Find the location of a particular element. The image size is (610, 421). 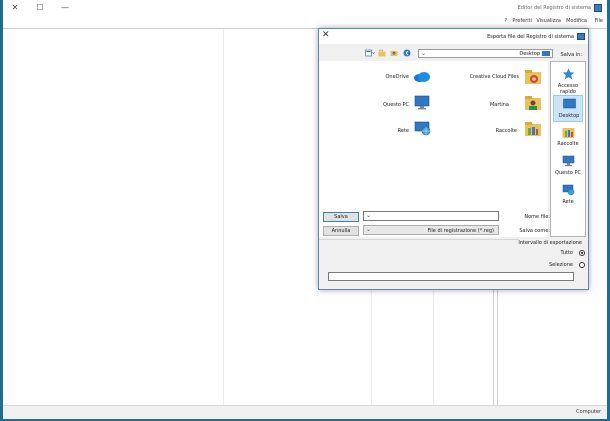

back-icon is located at coordinates (407, 53).